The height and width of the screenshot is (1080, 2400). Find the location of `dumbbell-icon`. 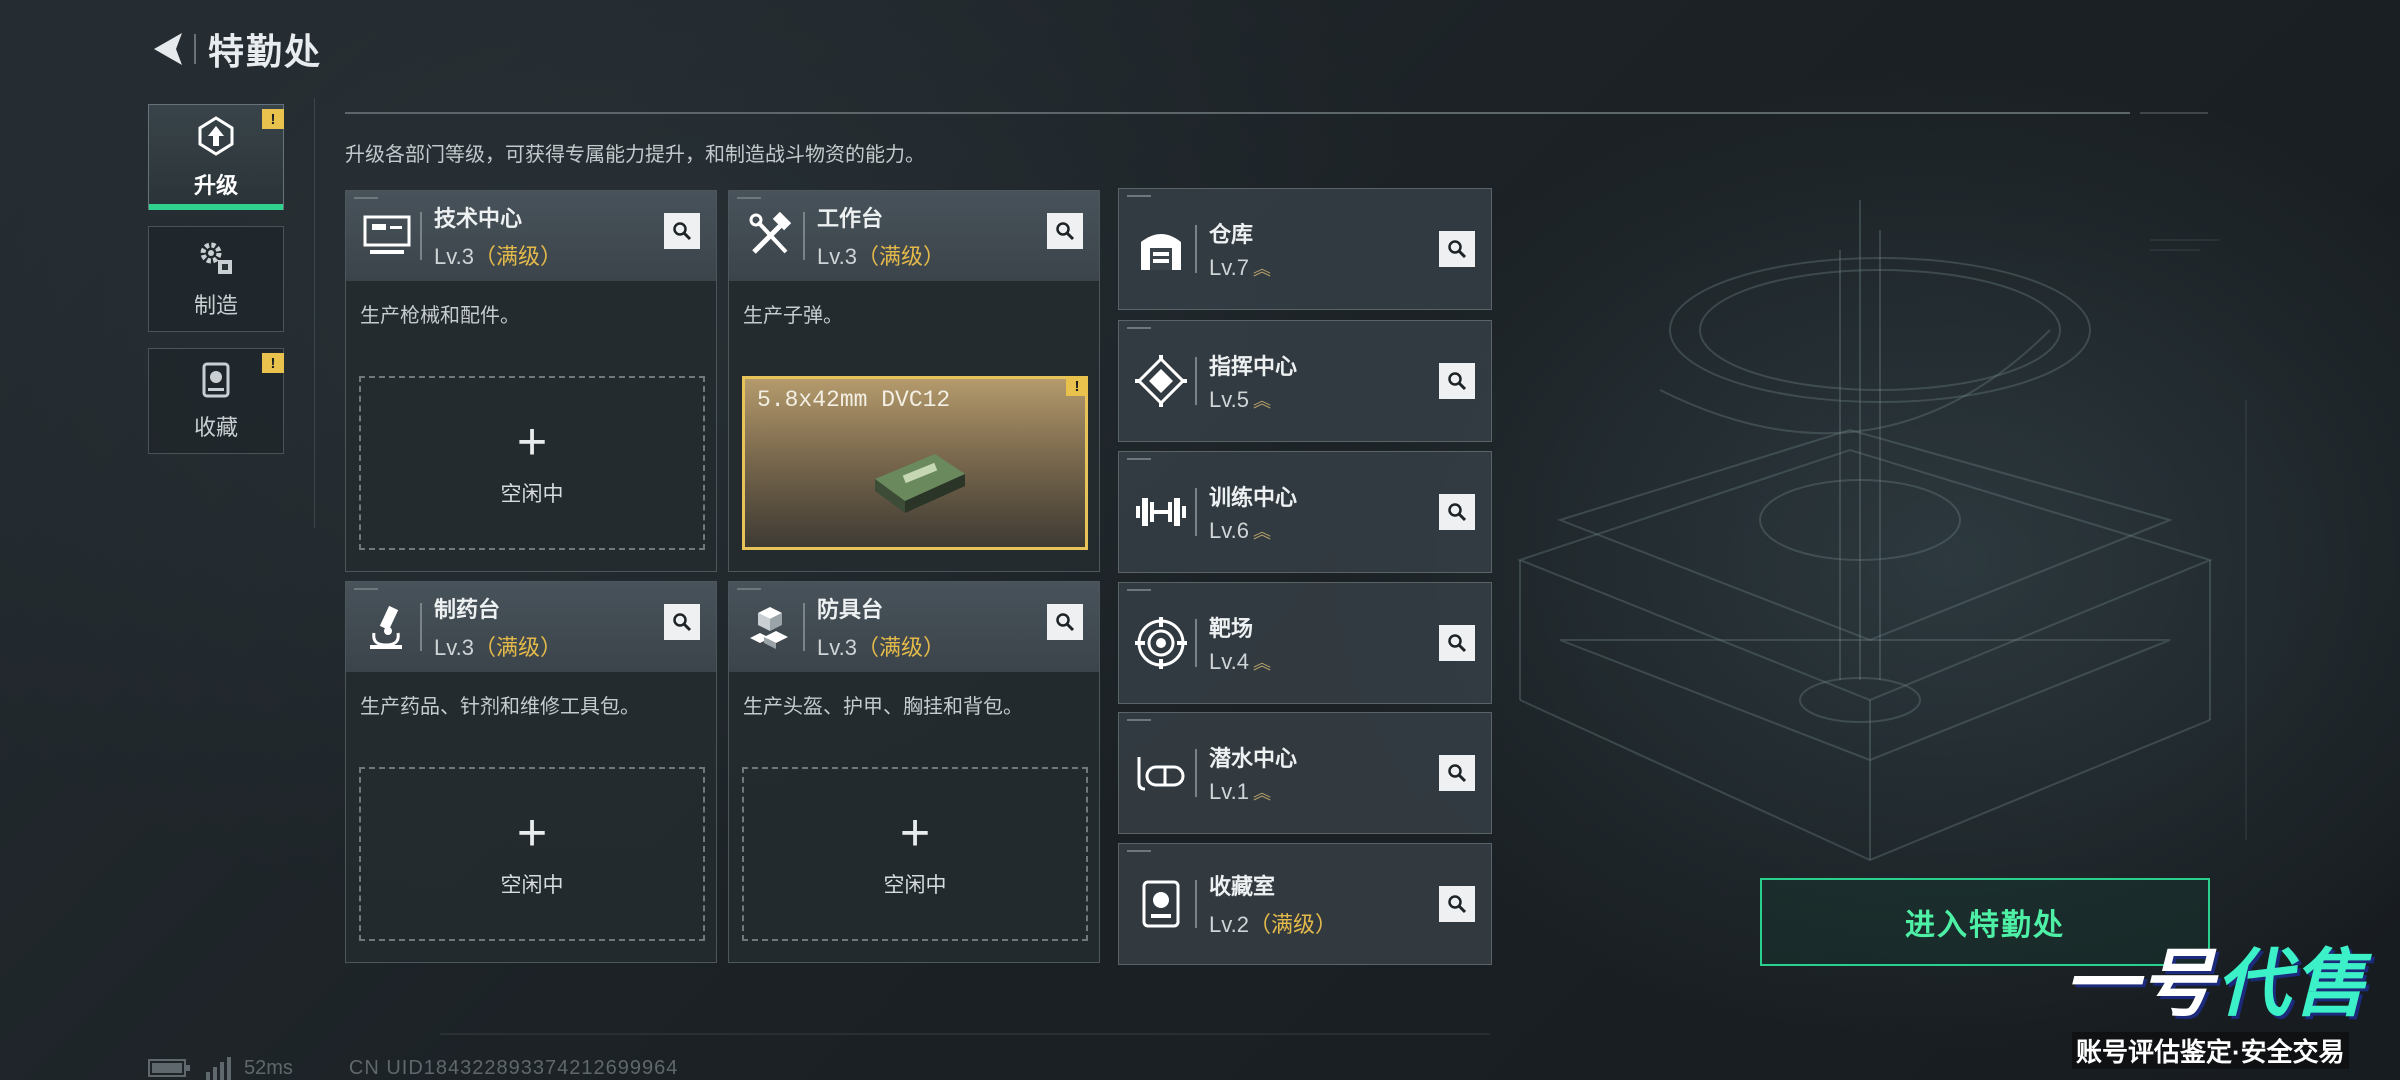

dumbbell-icon is located at coordinates (1161, 512).